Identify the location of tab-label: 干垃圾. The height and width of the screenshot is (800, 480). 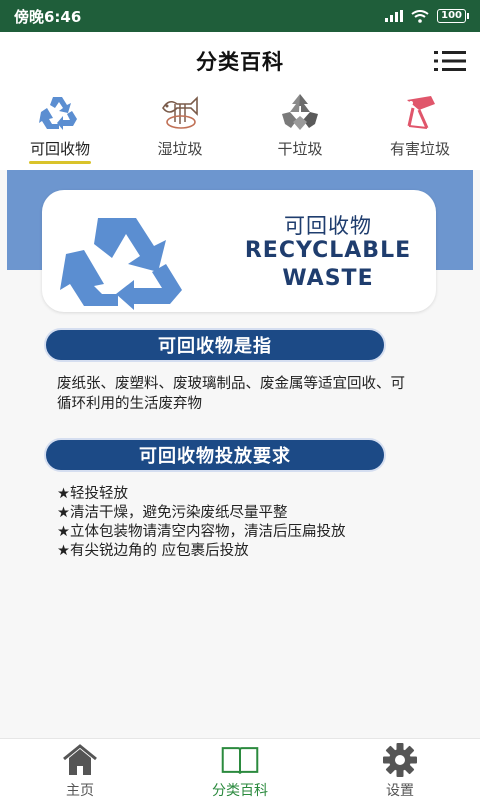
(300, 149).